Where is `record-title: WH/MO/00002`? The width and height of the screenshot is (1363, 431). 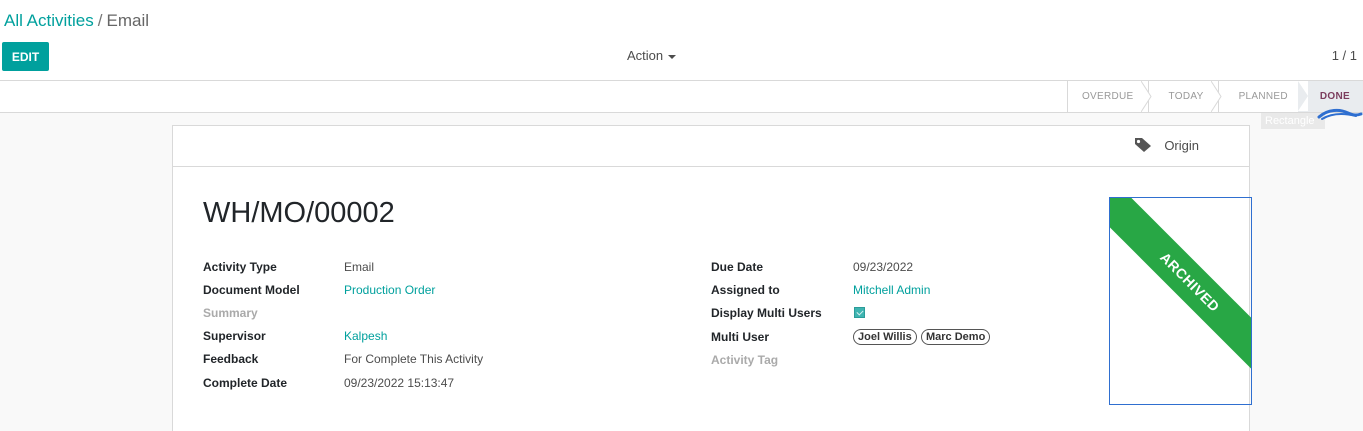 record-title: WH/MO/00002 is located at coordinates (299, 213).